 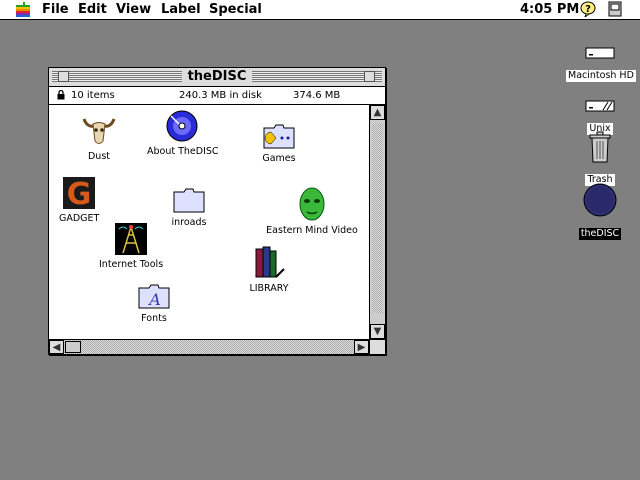 I want to click on vertical-scrollbar: ▲ ▼, so click(x=377, y=222).